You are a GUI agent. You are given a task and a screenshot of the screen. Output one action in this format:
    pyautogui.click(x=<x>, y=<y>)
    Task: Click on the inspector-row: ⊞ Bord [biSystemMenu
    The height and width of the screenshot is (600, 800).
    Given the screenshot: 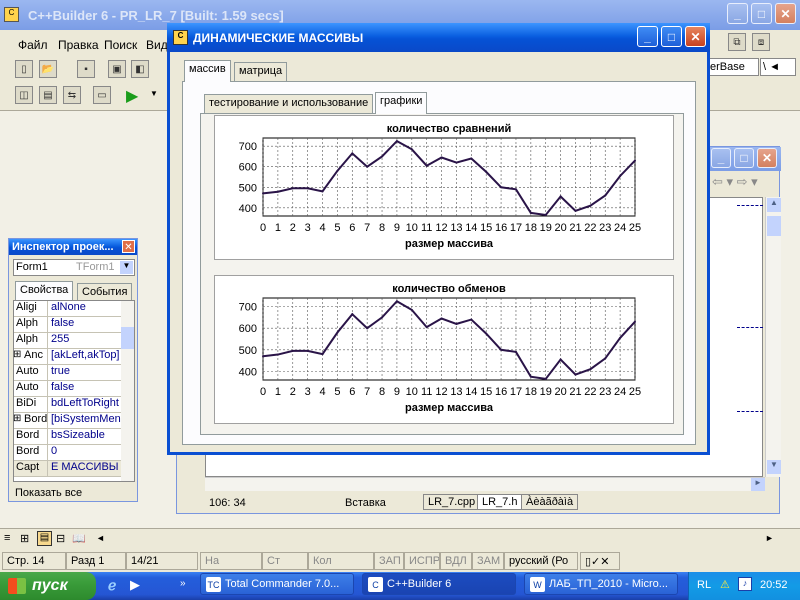 What is the action you would take?
    pyautogui.click(x=67, y=421)
    